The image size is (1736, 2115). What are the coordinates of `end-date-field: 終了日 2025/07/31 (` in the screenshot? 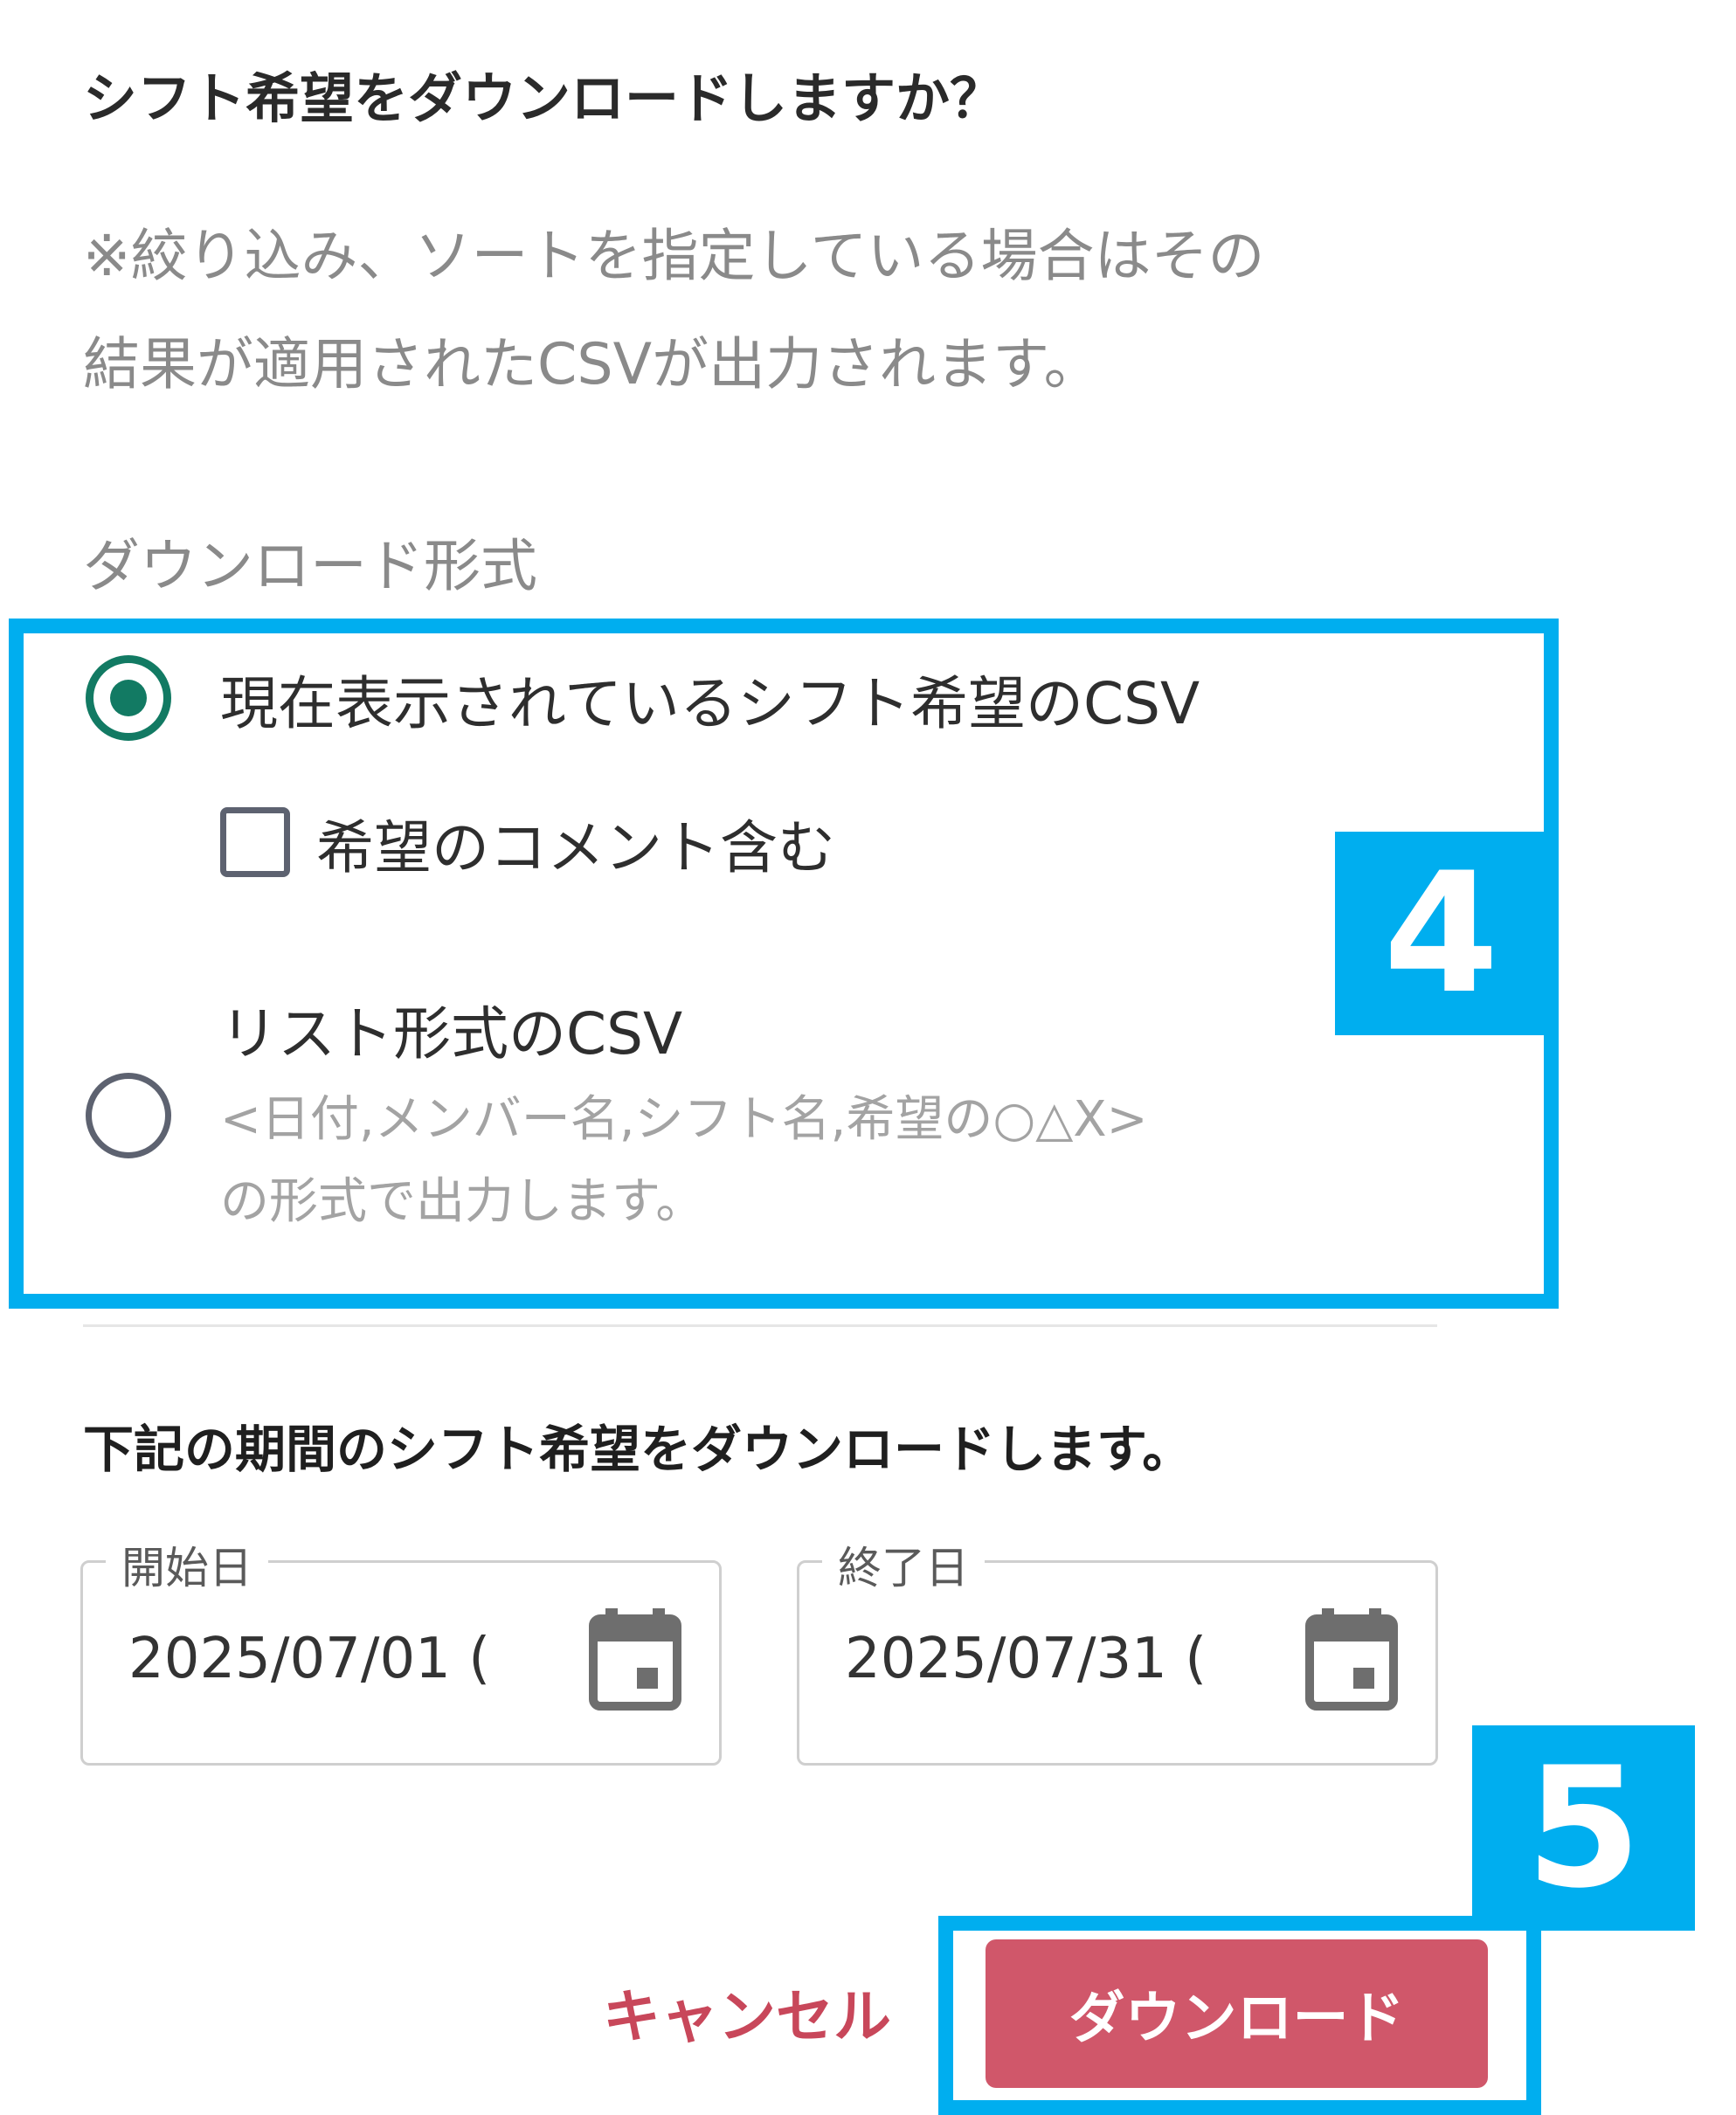 It's located at (1118, 1650).